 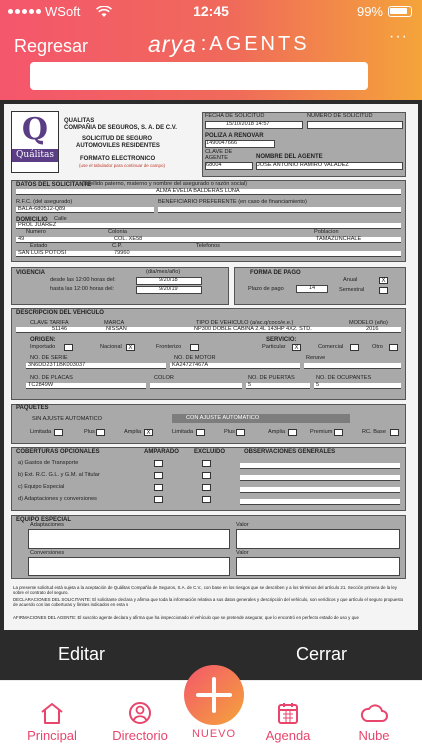 I want to click on anual-label: Anual, so click(x=350, y=280).